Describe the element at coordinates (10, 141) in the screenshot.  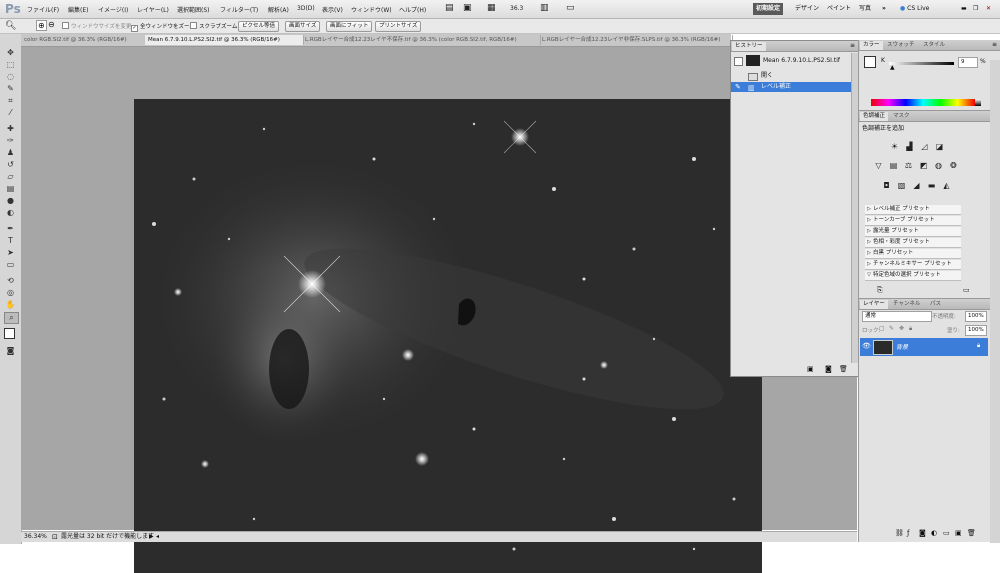
I see `brush-tool-icon: ✑` at that location.